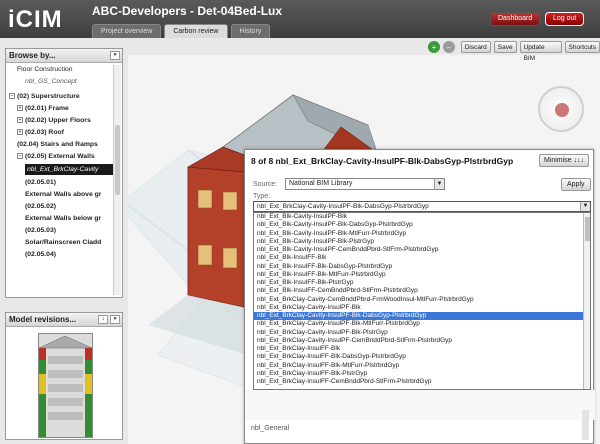 This screenshot has height=444, width=600. Describe the element at coordinates (59, 182) in the screenshot. I see `tree-item: (02.05.01)` at that location.